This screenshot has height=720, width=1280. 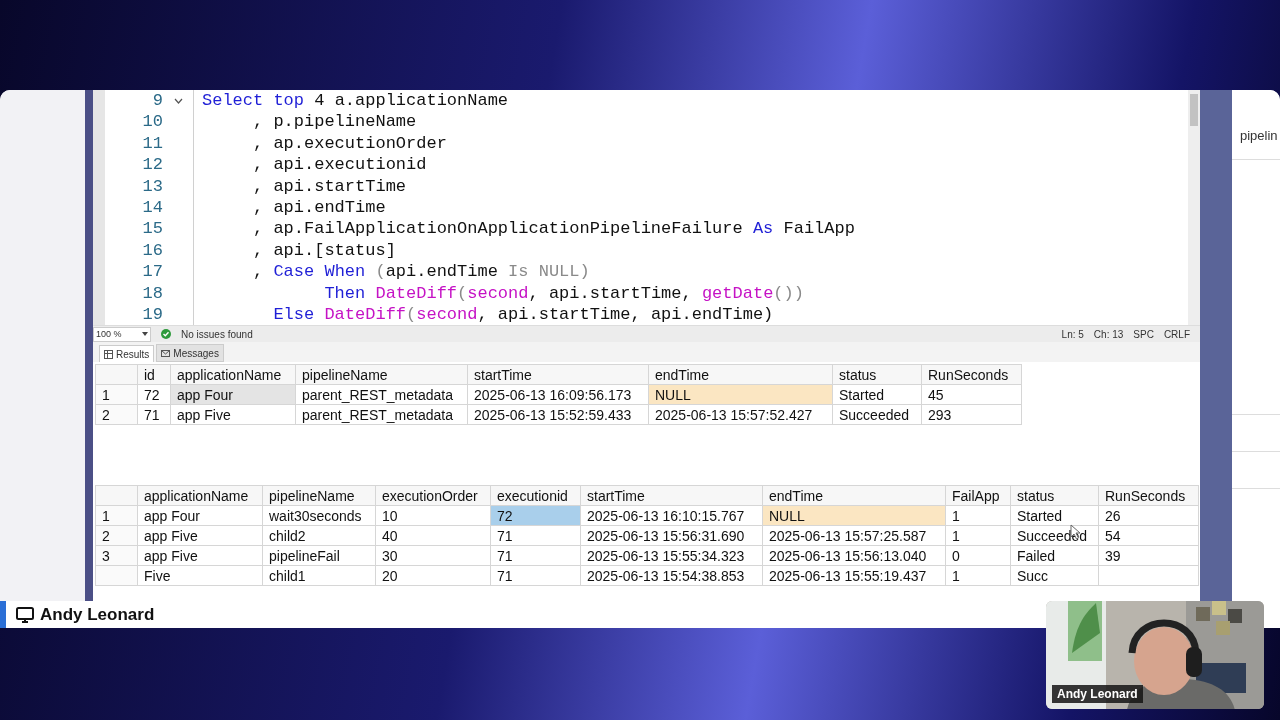 I want to click on line-number: 15, so click(x=152, y=229).